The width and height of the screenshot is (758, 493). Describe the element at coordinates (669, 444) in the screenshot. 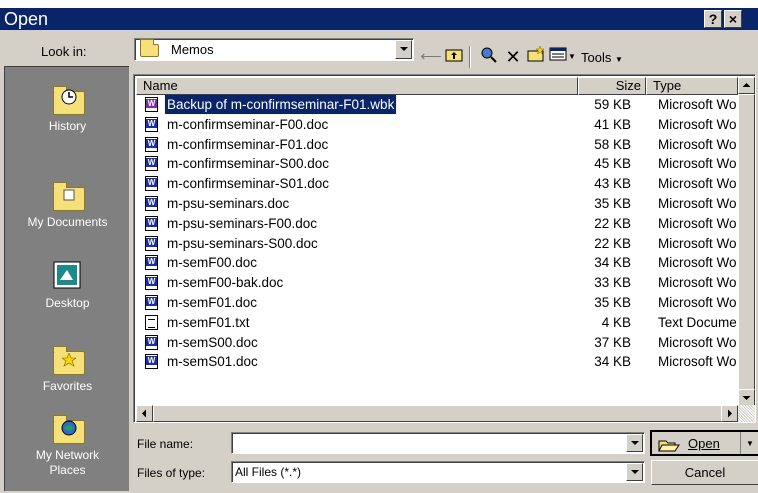

I see `open-folder-icon` at that location.